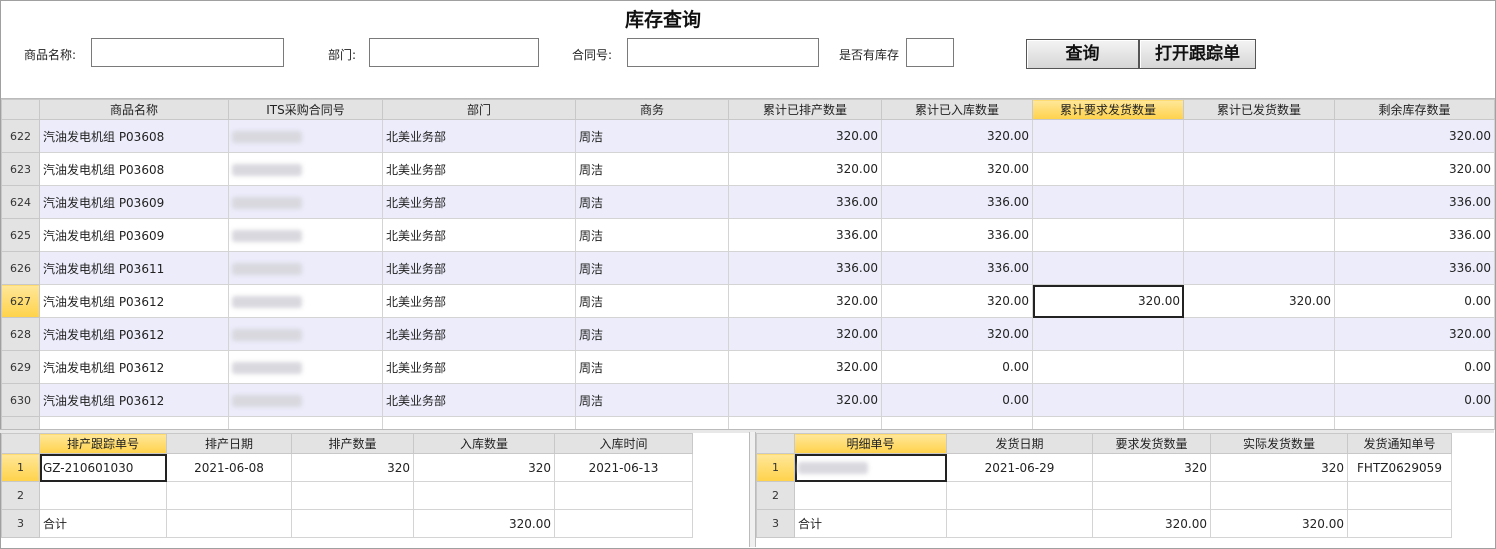  Describe the element at coordinates (1414, 109) in the screenshot. I see `column-header: 剩余库存数量` at that location.